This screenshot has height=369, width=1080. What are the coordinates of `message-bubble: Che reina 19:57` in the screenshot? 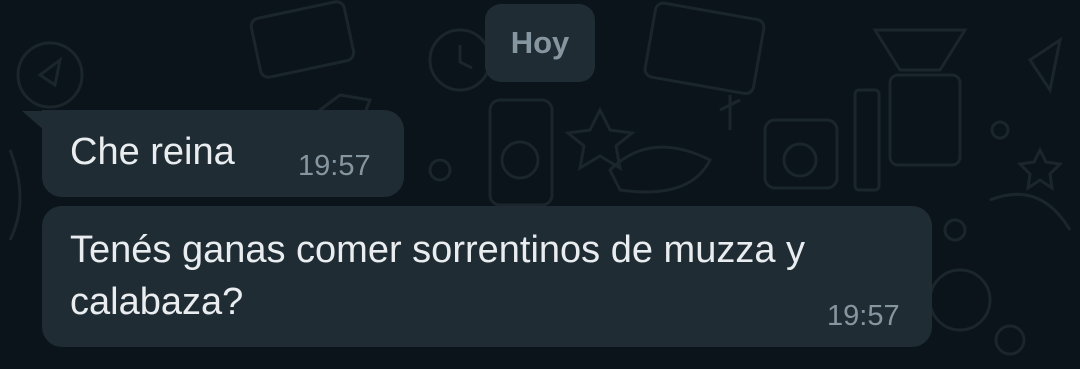 It's located at (223, 153).